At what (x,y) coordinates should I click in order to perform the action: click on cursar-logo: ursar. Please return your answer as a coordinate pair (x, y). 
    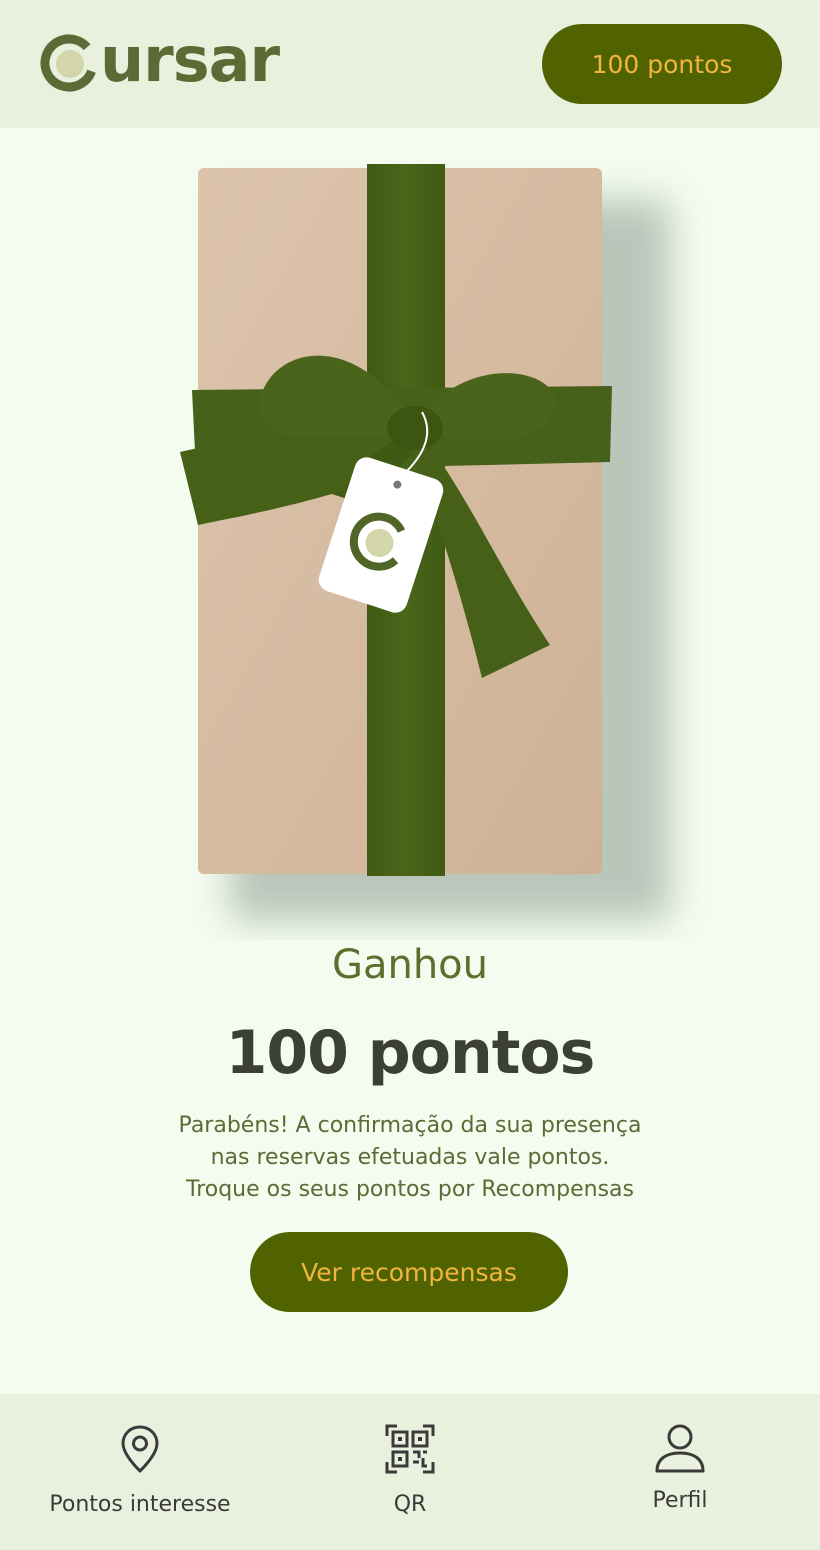
    Looking at the image, I should click on (160, 60).